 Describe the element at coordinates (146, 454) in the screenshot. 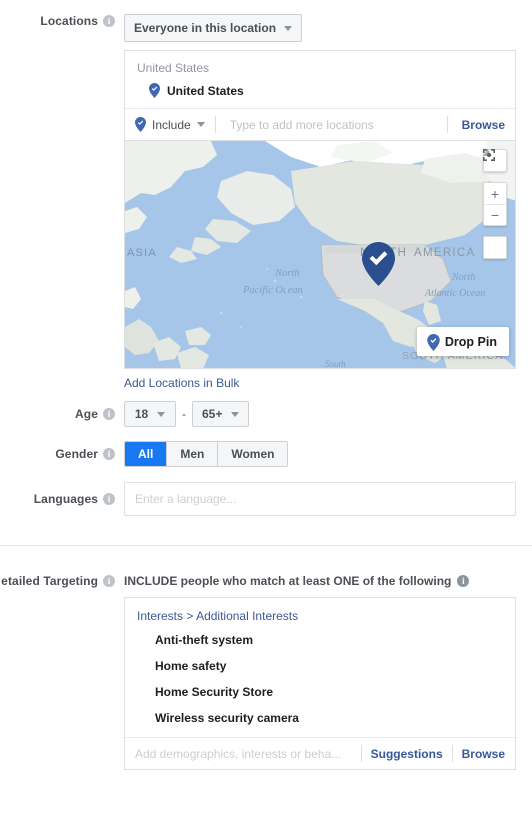

I see `gender-option-all: All` at that location.